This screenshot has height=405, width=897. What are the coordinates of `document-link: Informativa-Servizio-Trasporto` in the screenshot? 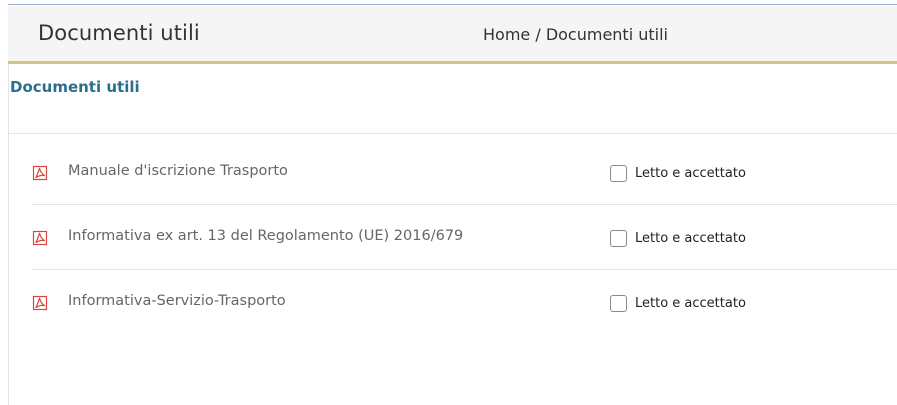 It's located at (177, 301).